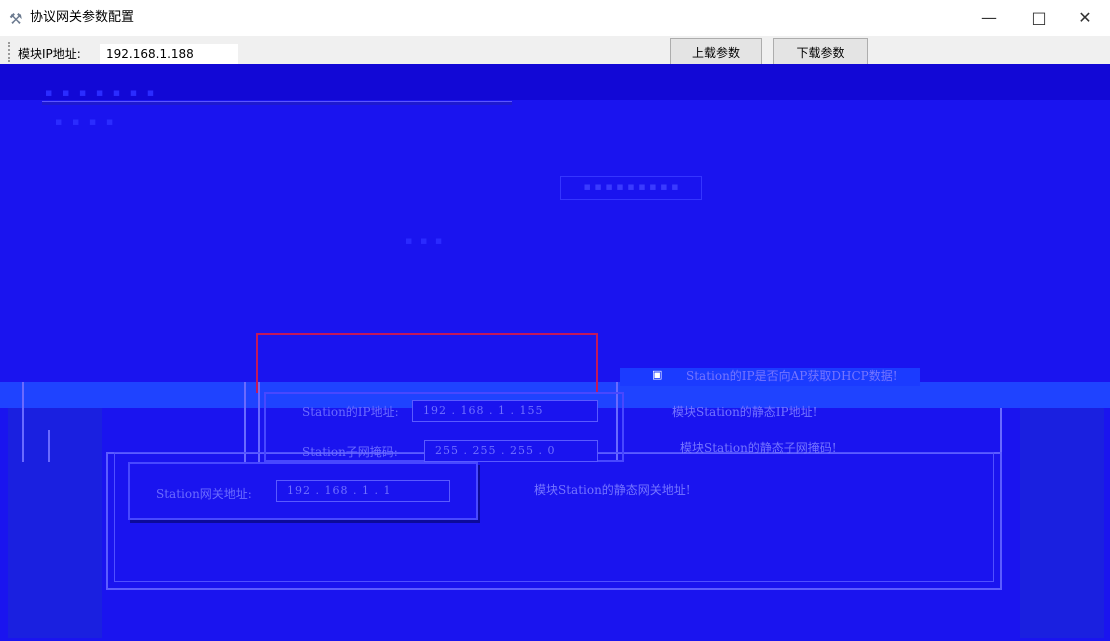 Image resolution: width=1110 pixels, height=641 pixels. Describe the element at coordinates (792, 376) in the screenshot. I see `dhcp-description: Station的IP是否向AP获取DHCP数据!` at that location.